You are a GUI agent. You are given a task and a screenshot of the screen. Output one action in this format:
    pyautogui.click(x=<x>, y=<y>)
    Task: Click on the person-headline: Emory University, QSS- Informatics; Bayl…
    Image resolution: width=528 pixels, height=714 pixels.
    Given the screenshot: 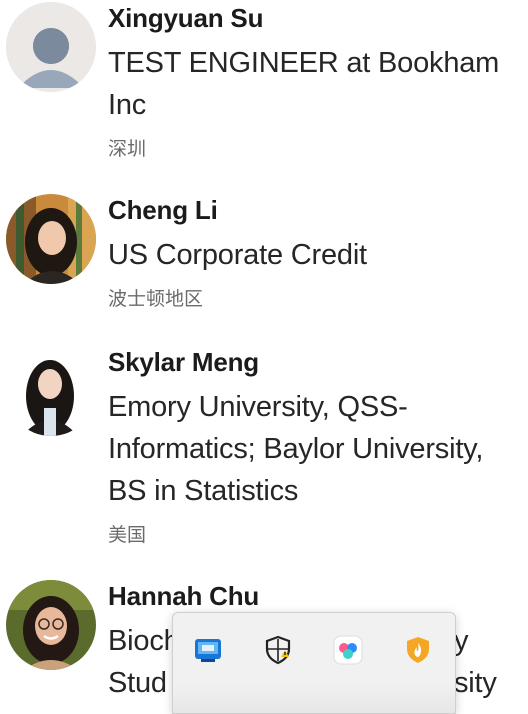 What is the action you would take?
    pyautogui.click(x=296, y=449)
    